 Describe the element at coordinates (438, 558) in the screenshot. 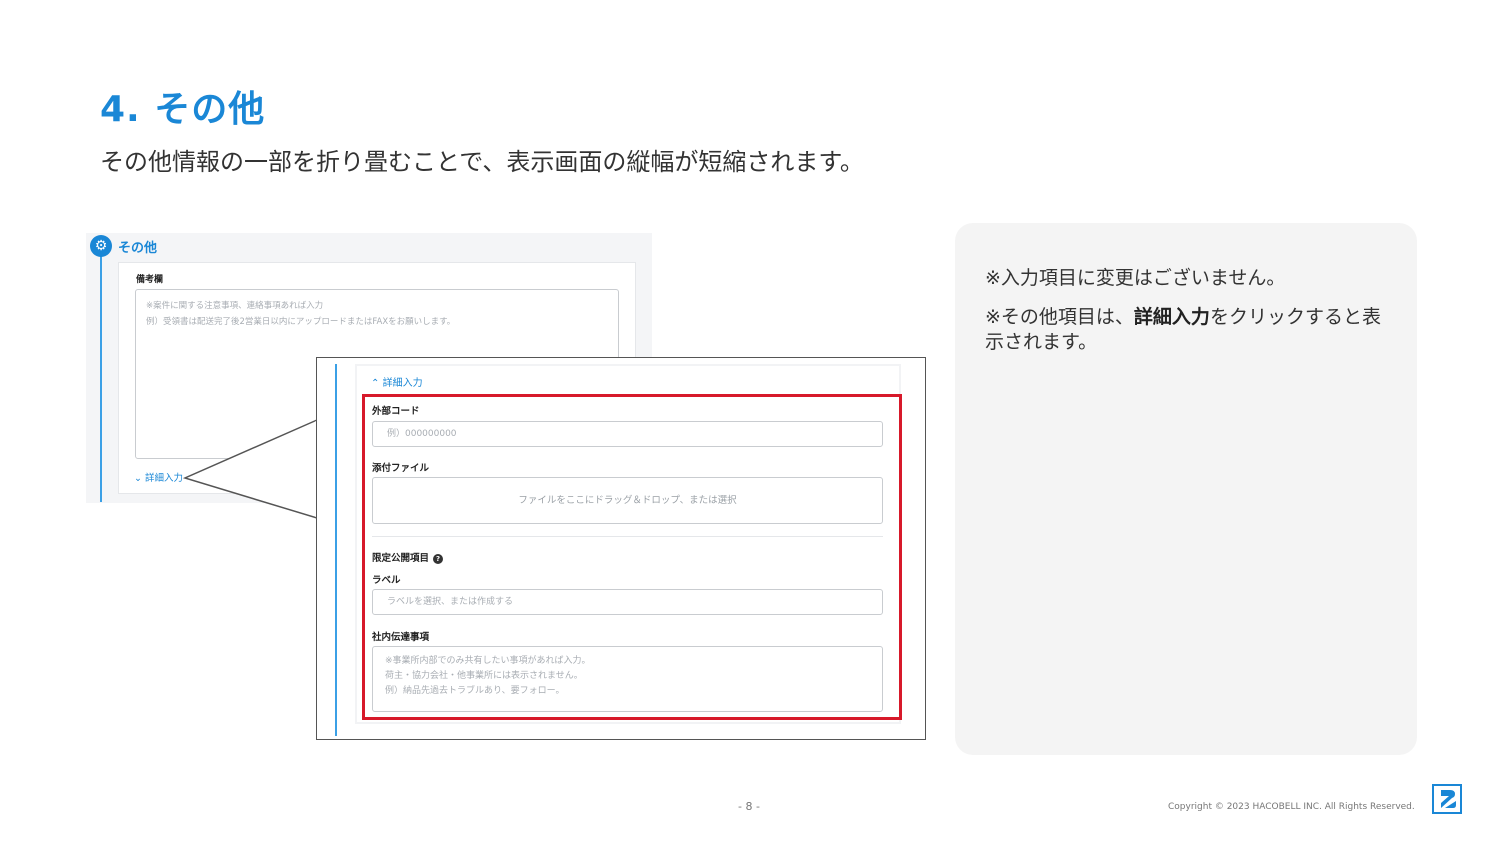

I see `question-icon: ?` at that location.